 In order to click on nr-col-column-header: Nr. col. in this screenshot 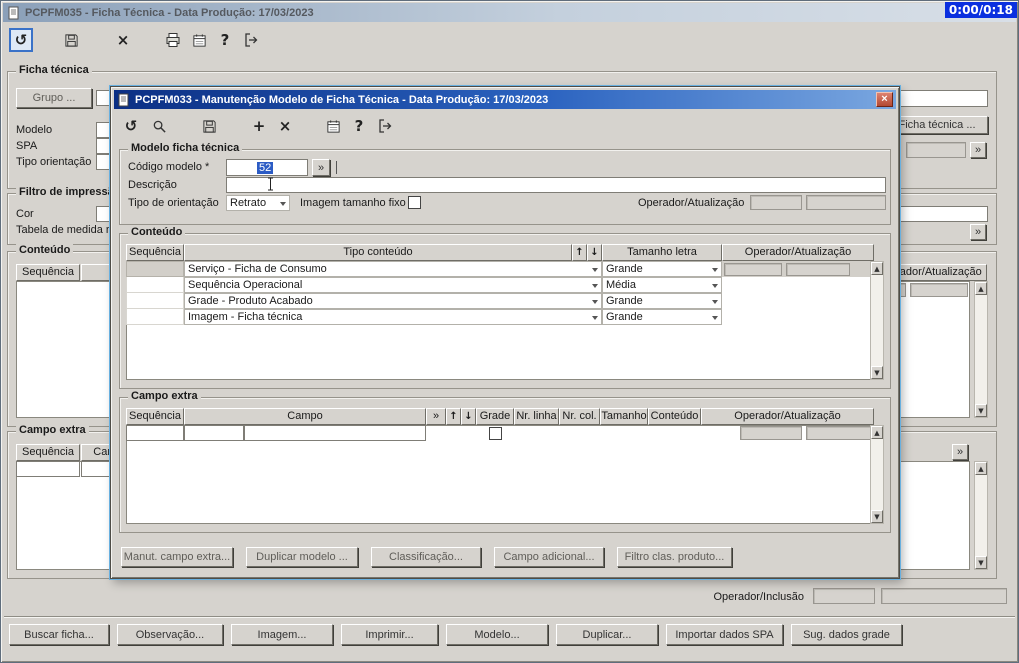, I will do `click(579, 416)`.